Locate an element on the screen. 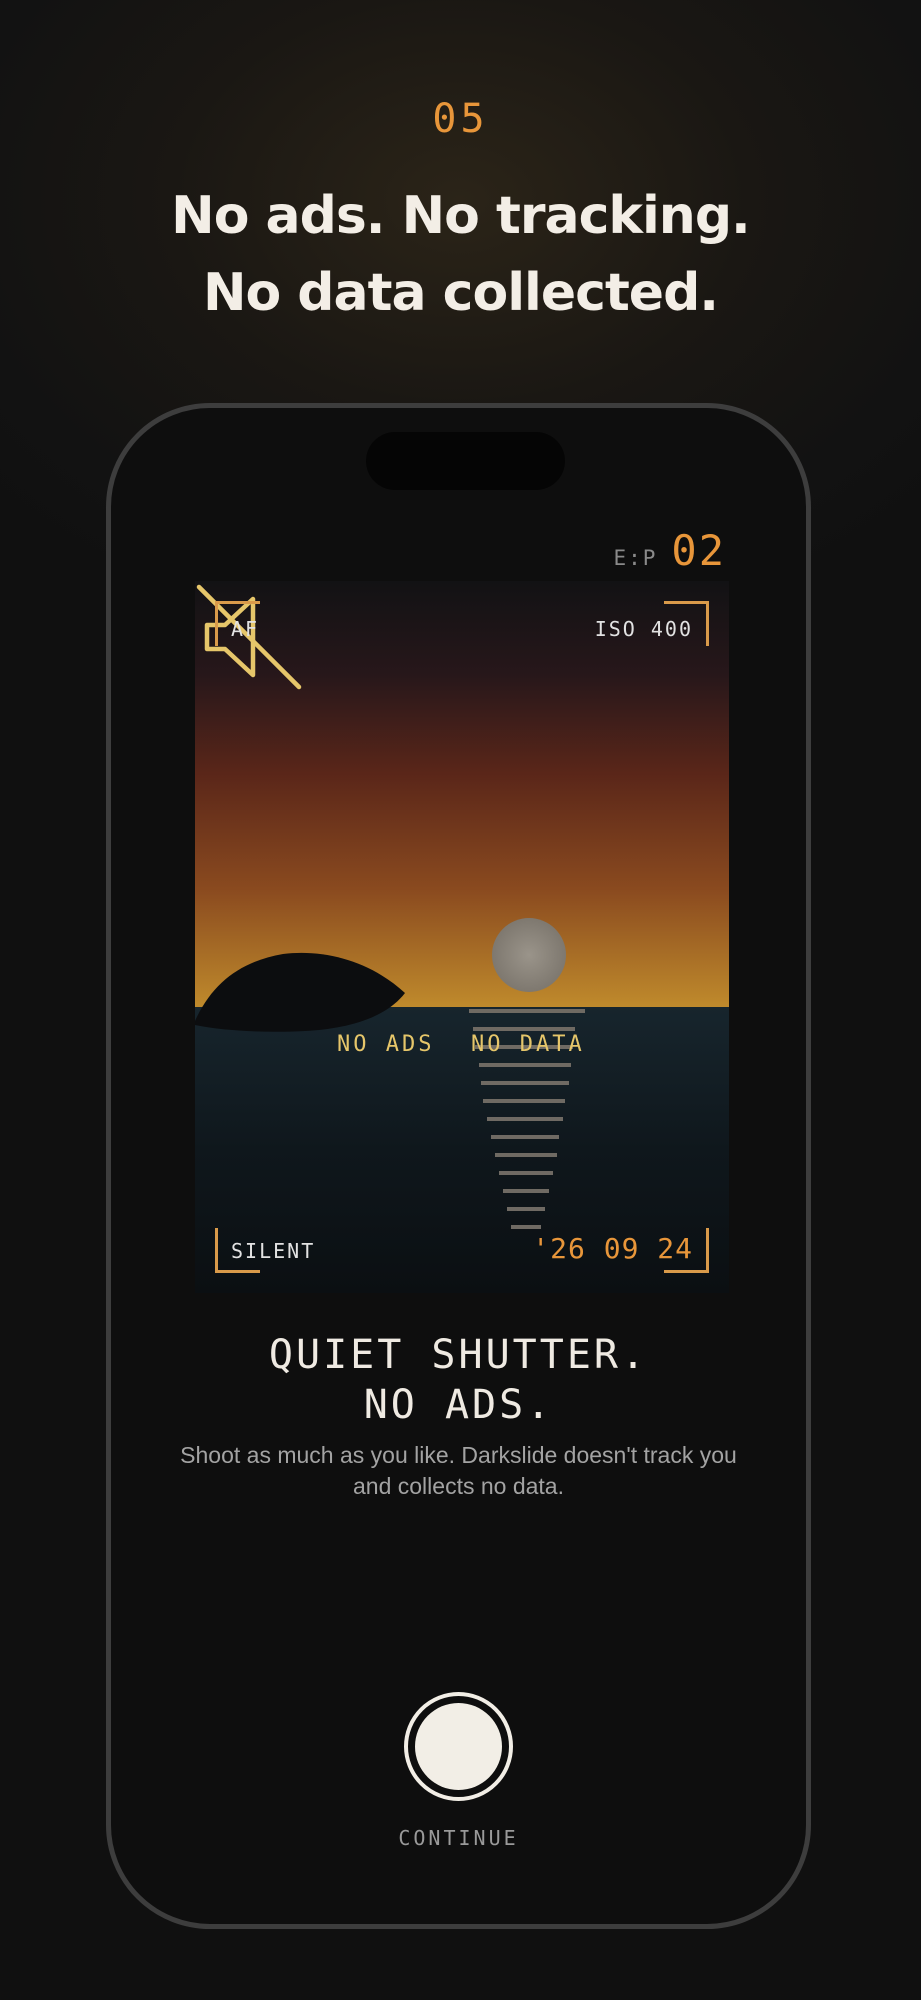 This screenshot has width=921, height=2000. no-data-tag: NO DATA is located at coordinates (528, 1044).